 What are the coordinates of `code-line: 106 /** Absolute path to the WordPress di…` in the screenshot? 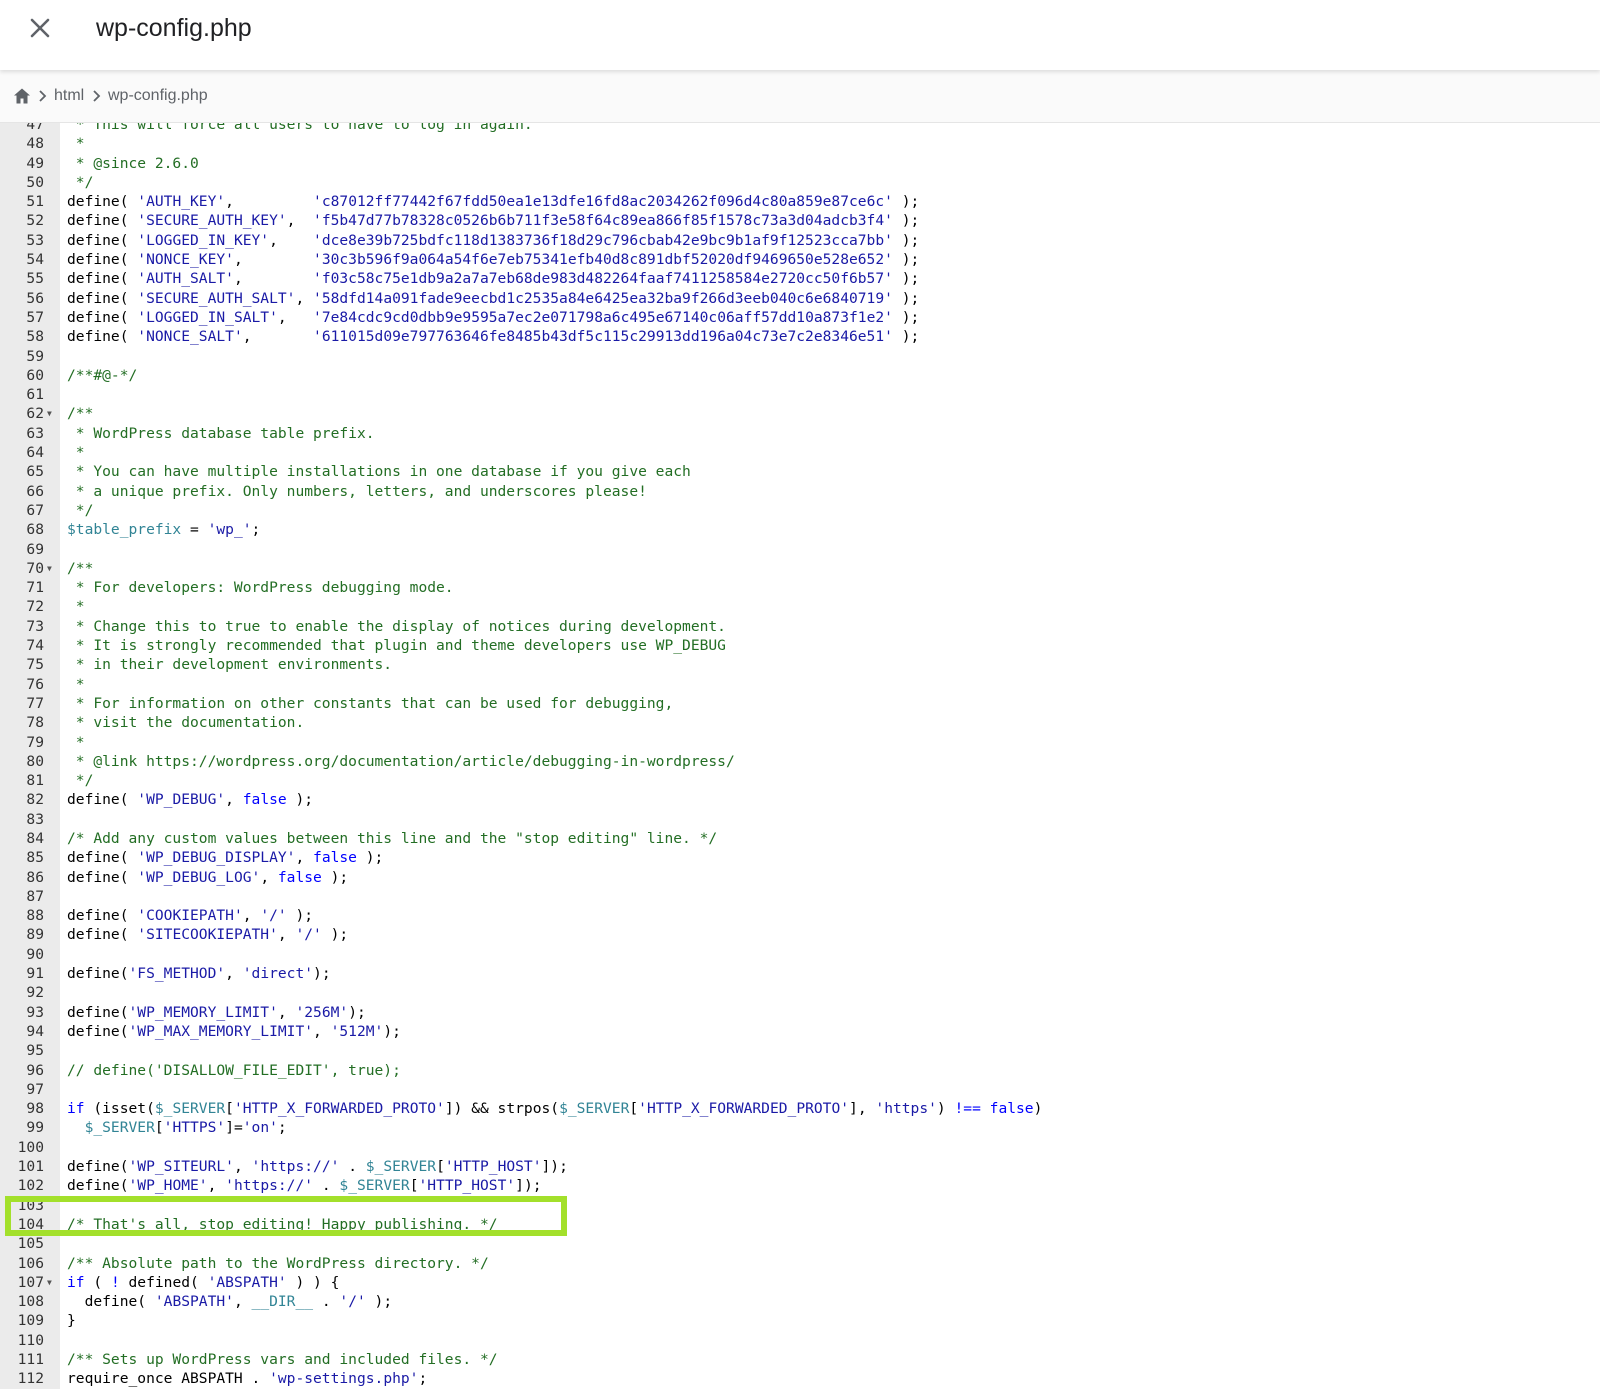 It's located at (800, 1263).